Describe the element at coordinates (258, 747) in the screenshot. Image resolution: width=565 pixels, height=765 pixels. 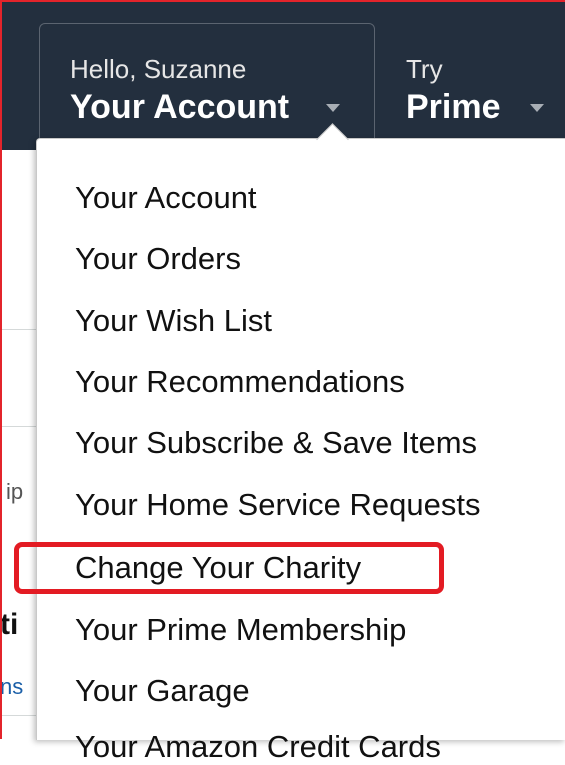
I see `menu-item-amazon-credit-cards: Your Amazon Credit Cards` at that location.